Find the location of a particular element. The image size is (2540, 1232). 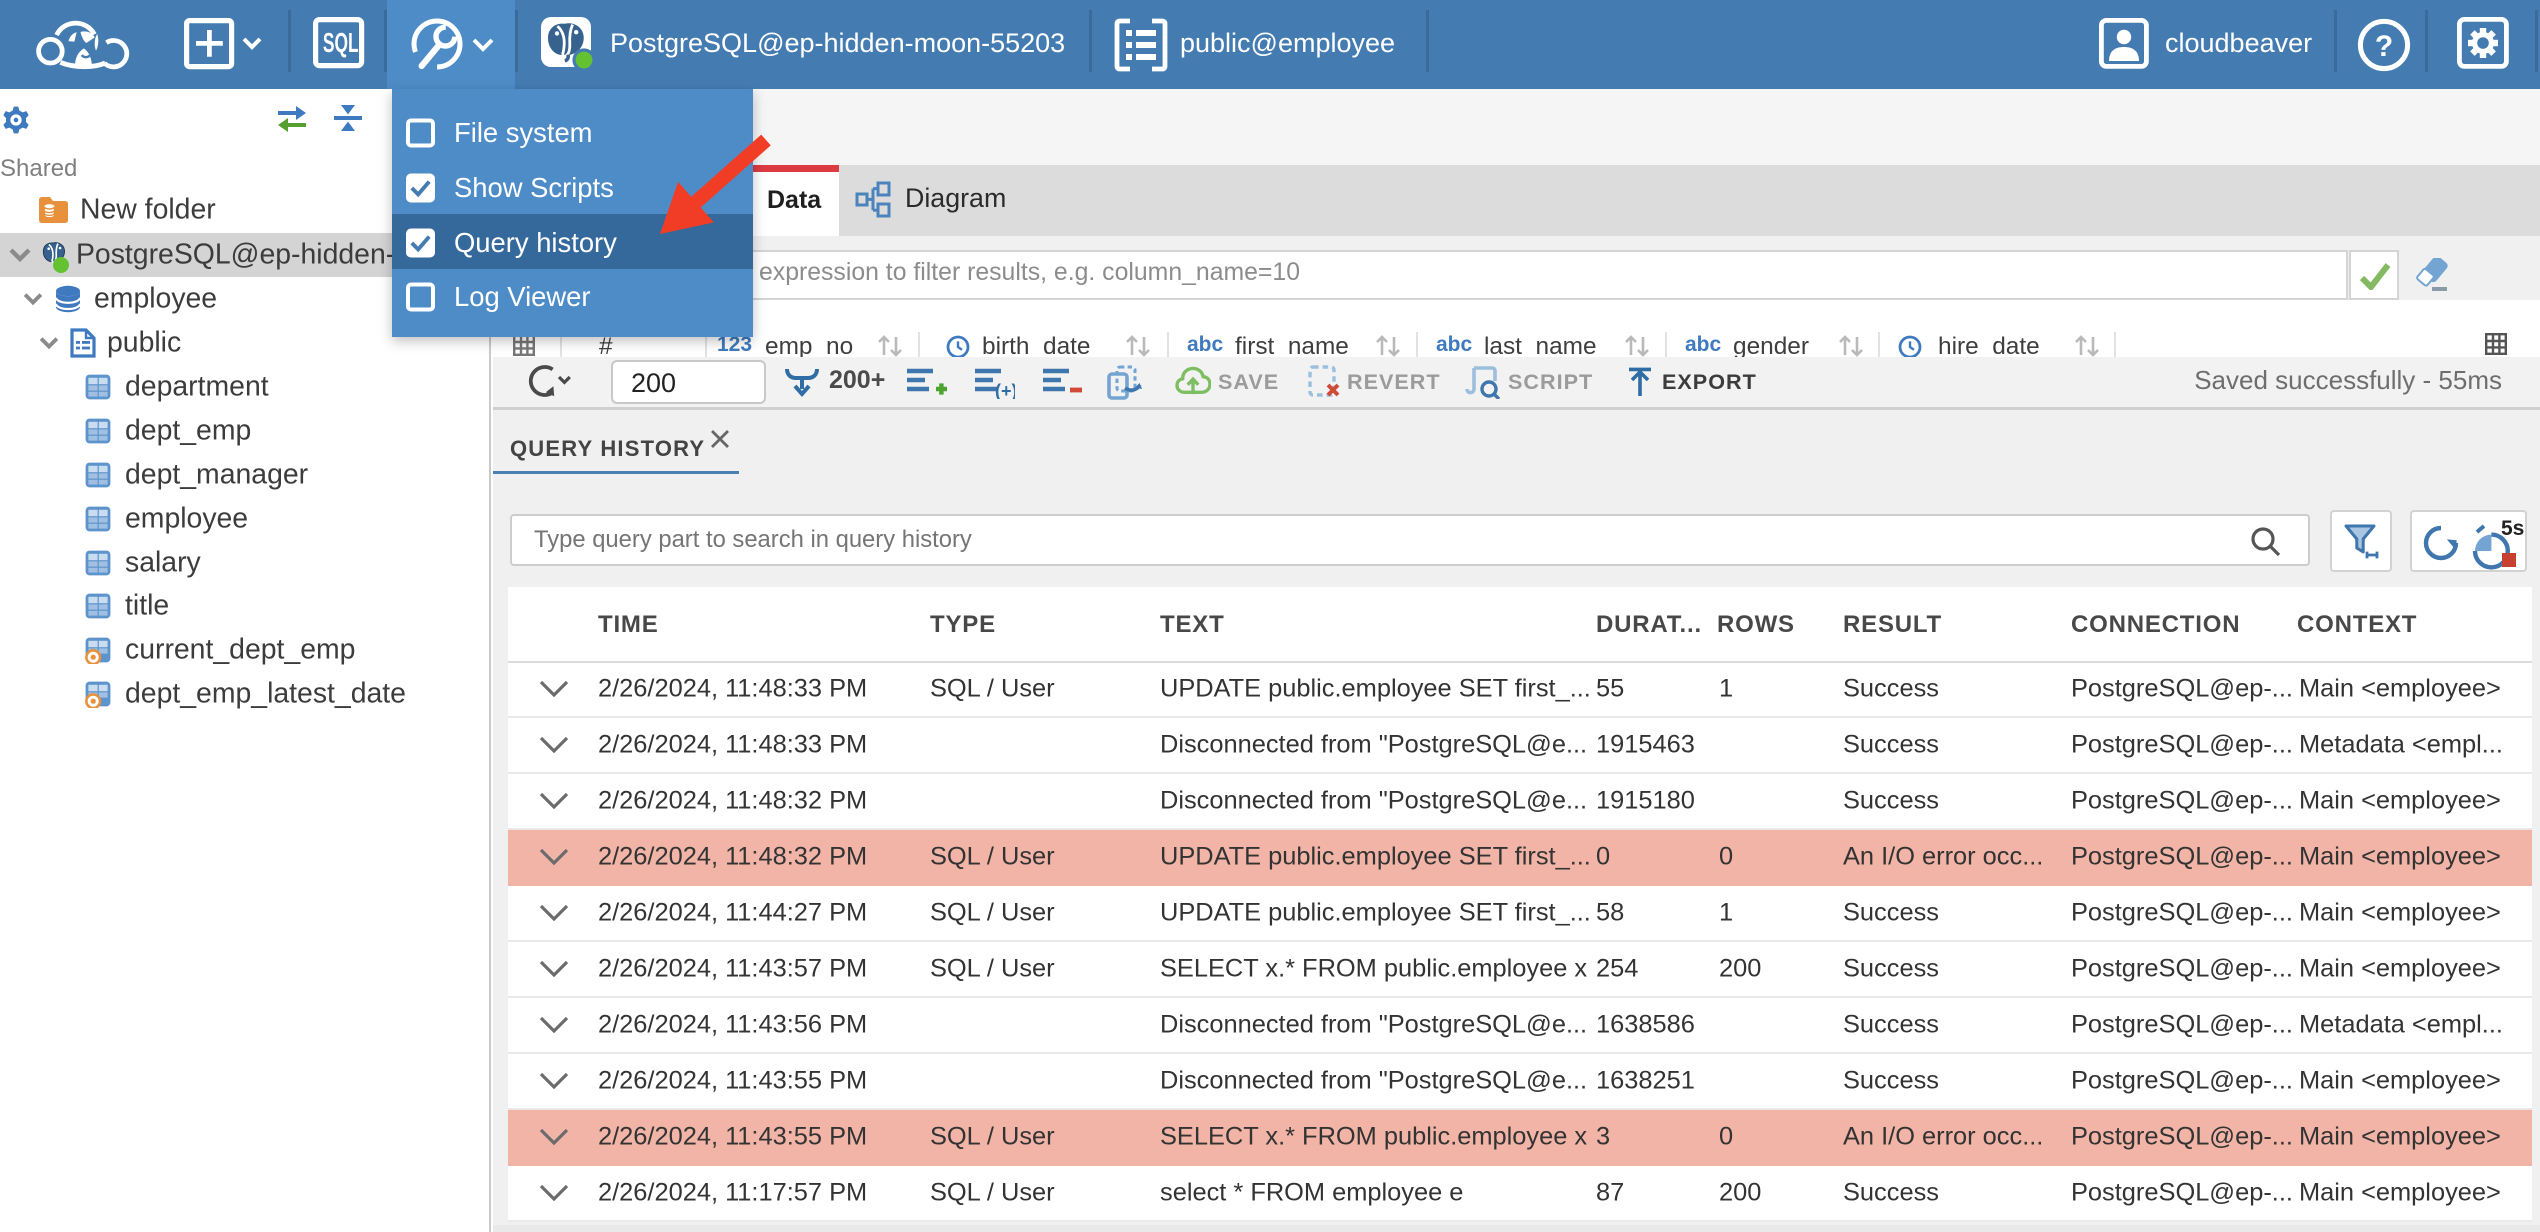

svg-text: 5s is located at coordinates (2512, 528).